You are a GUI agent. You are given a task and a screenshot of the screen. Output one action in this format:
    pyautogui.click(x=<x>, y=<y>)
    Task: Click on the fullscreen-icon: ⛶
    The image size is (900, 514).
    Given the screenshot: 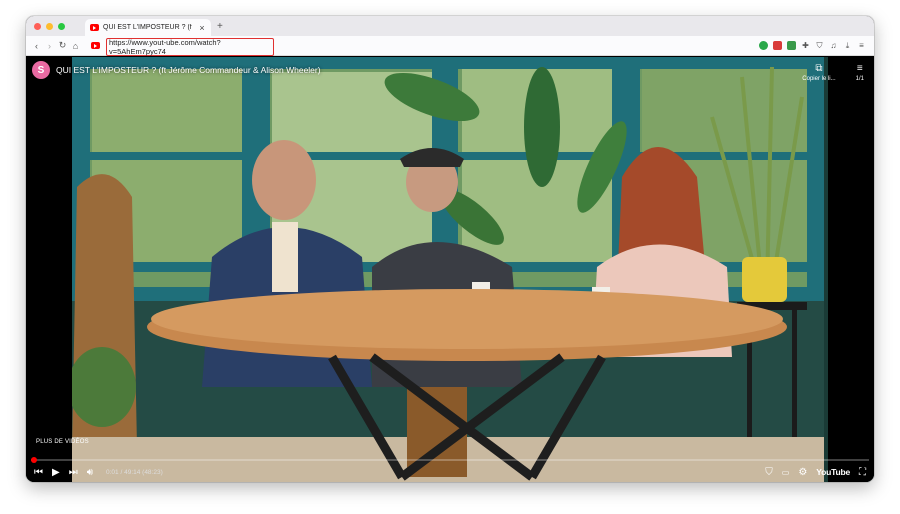 What is the action you would take?
    pyautogui.click(x=862, y=472)
    